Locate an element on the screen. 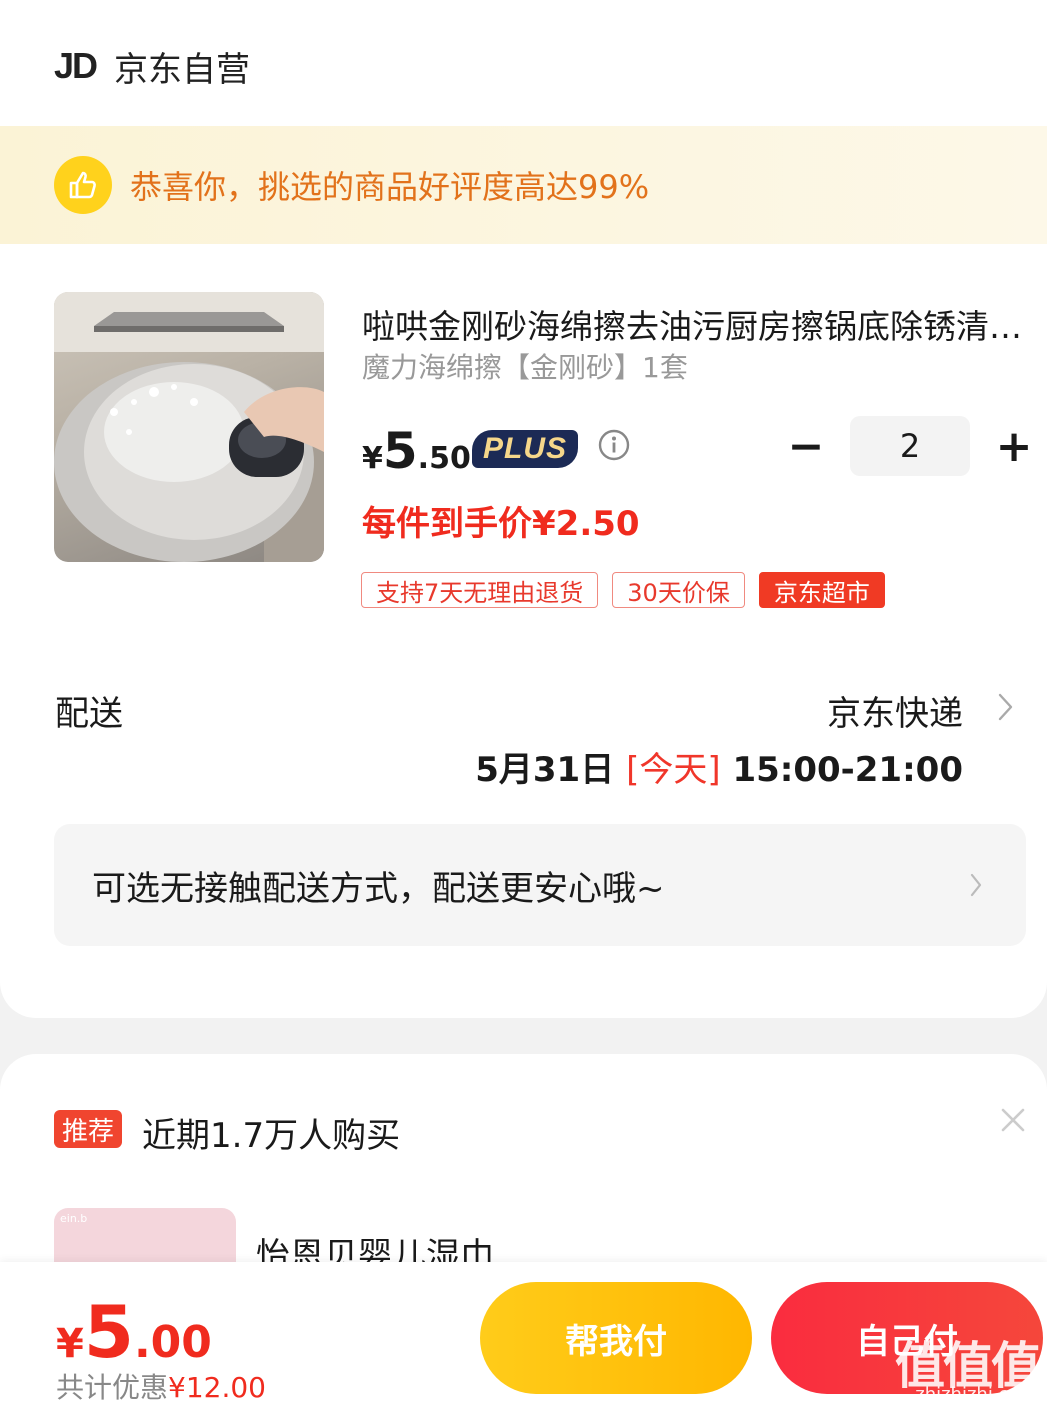 Image resolution: width=1047 pixels, height=1412 pixels. total-symbol: ¥ is located at coordinates (70, 1344).